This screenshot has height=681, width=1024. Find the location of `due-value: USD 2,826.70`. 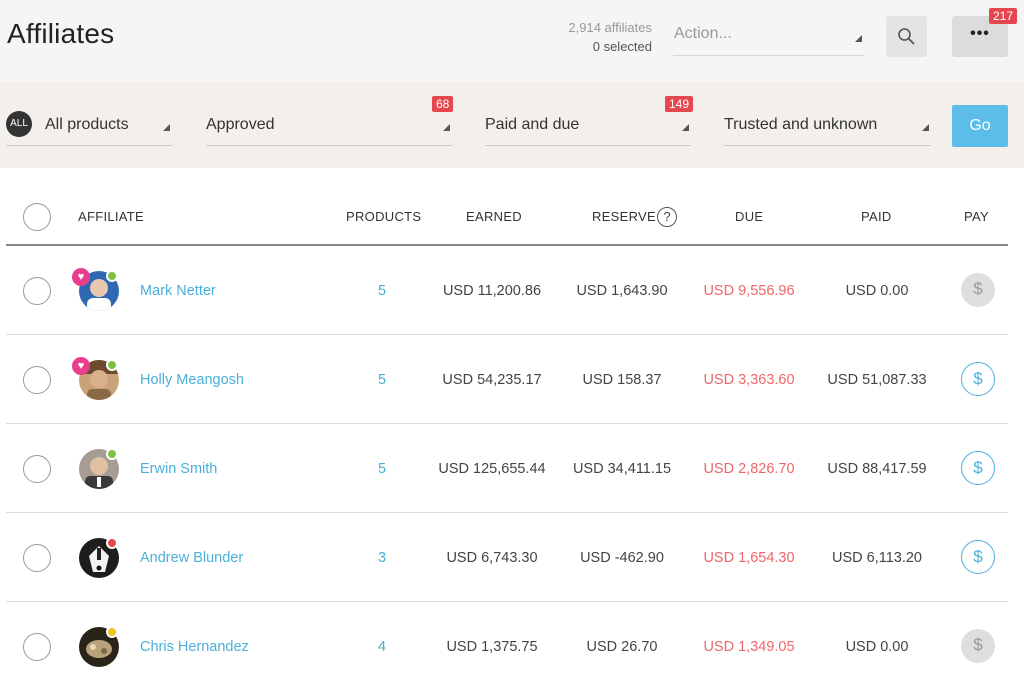

due-value: USD 2,826.70 is located at coordinates (749, 469).